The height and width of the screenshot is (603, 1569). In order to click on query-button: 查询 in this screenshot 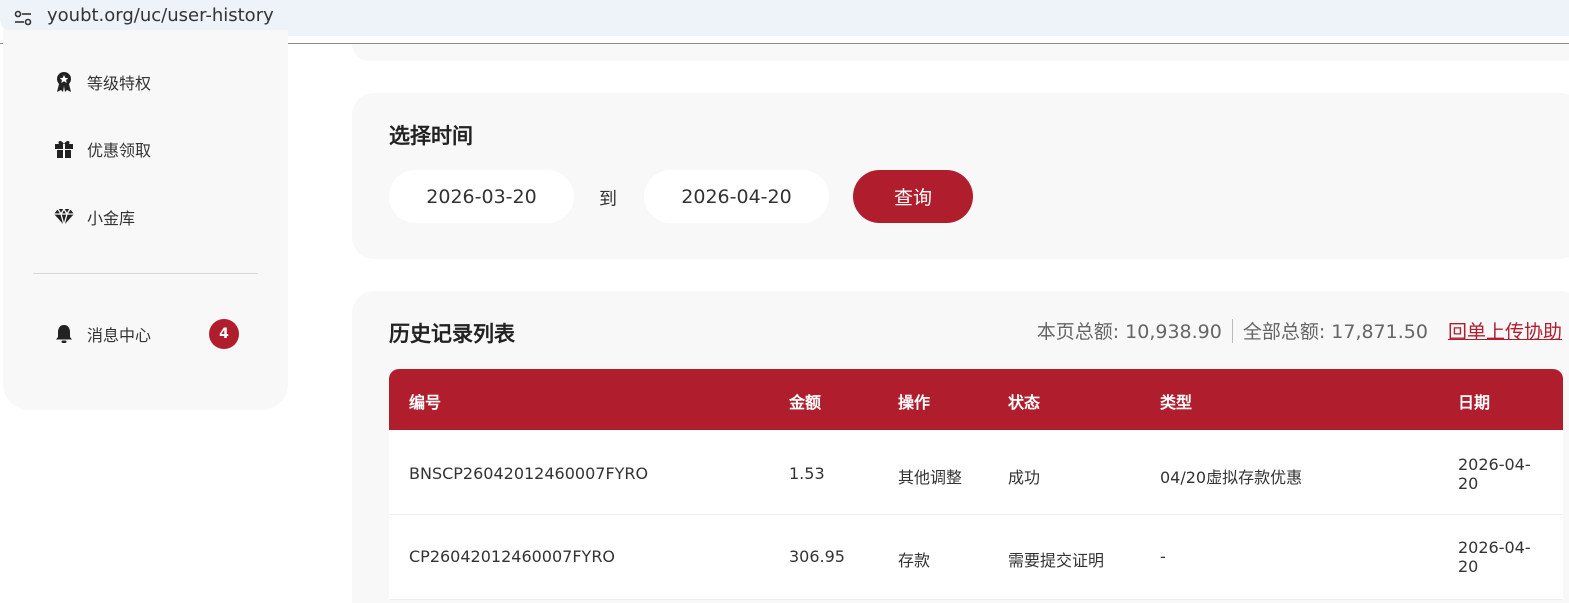, I will do `click(913, 196)`.